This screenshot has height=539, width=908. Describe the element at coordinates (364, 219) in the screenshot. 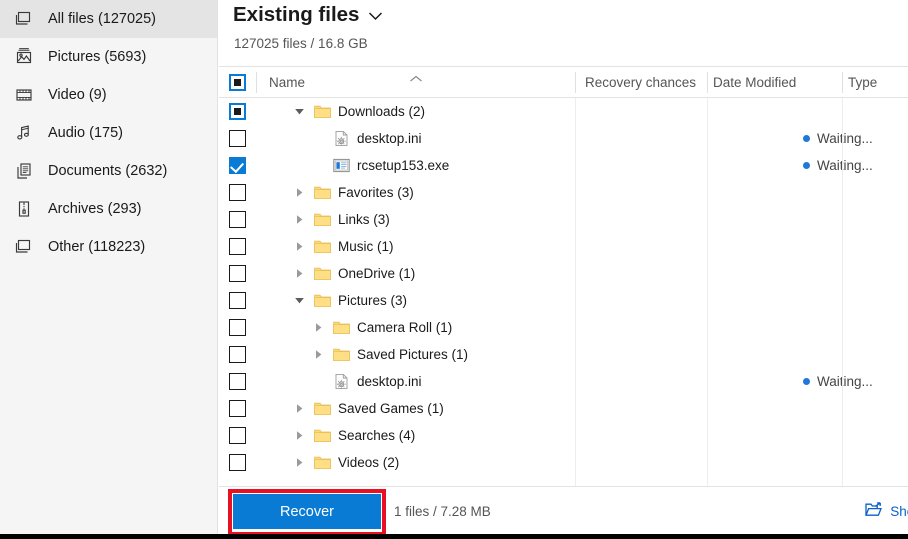

I see `file-name-label: Links (3)` at that location.